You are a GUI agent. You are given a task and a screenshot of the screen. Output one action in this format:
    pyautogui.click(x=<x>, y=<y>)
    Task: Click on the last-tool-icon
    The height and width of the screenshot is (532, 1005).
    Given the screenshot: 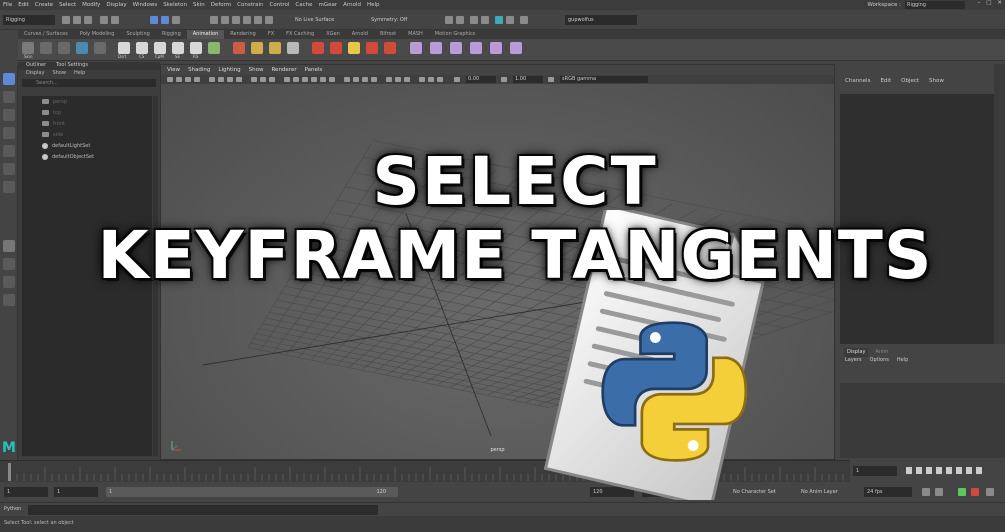 What is the action you would take?
    pyautogui.click(x=9, y=187)
    